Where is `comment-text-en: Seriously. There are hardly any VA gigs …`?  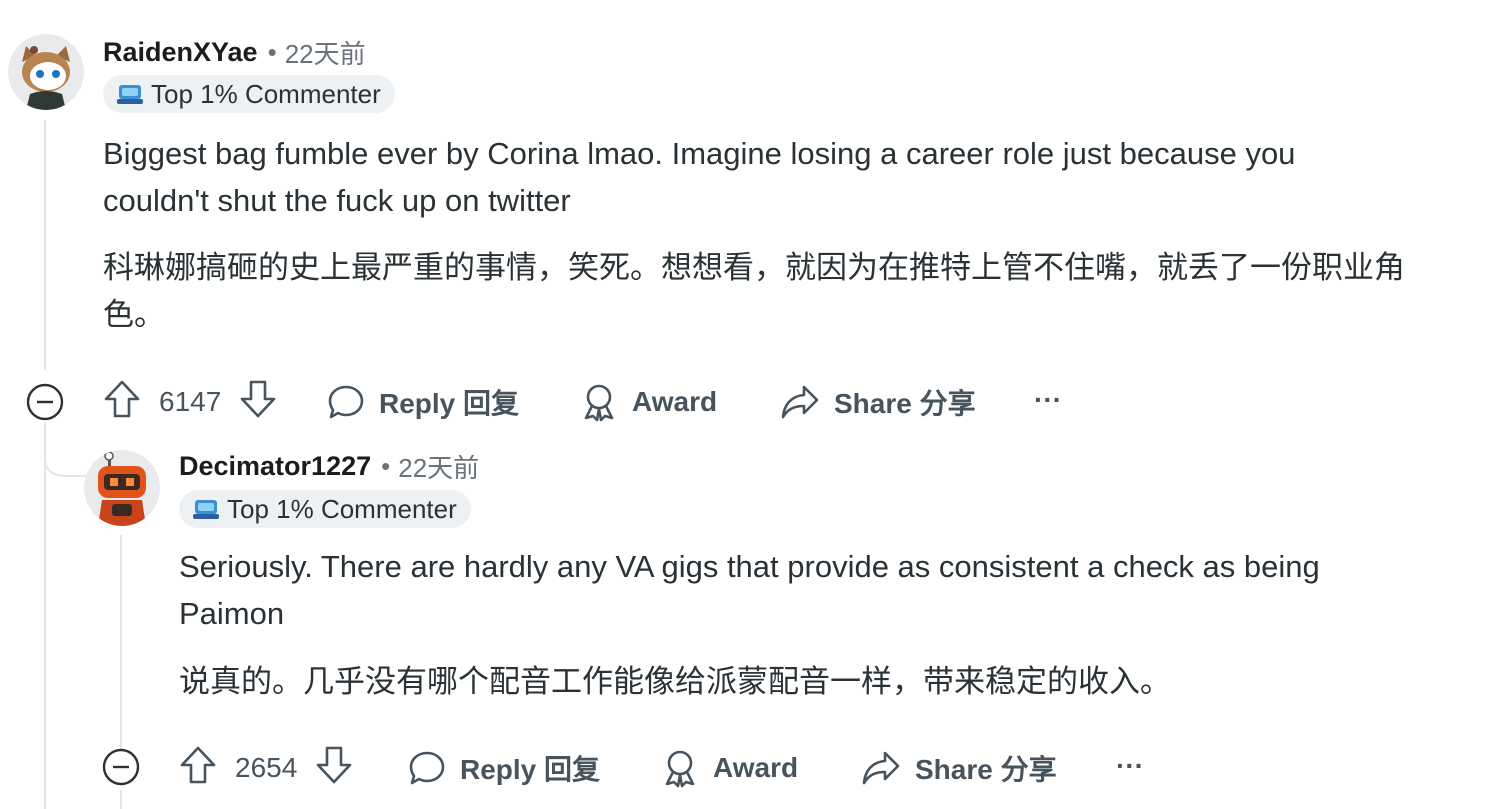 comment-text-en: Seriously. There are hardly any VA gigs … is located at coordinates (749, 590).